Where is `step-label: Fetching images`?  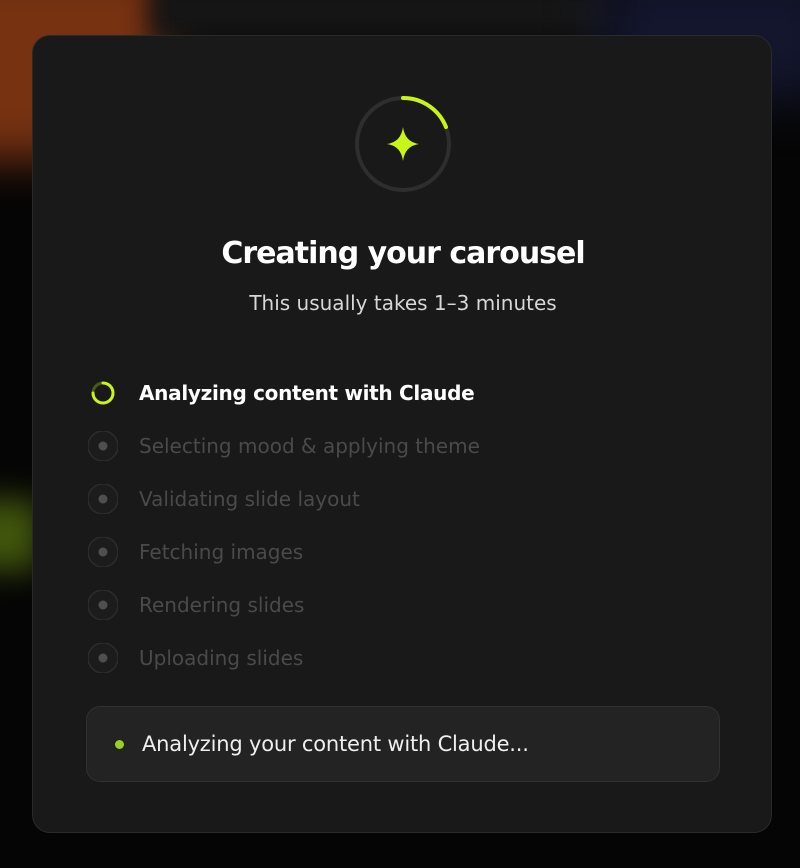
step-label: Fetching images is located at coordinates (221, 551).